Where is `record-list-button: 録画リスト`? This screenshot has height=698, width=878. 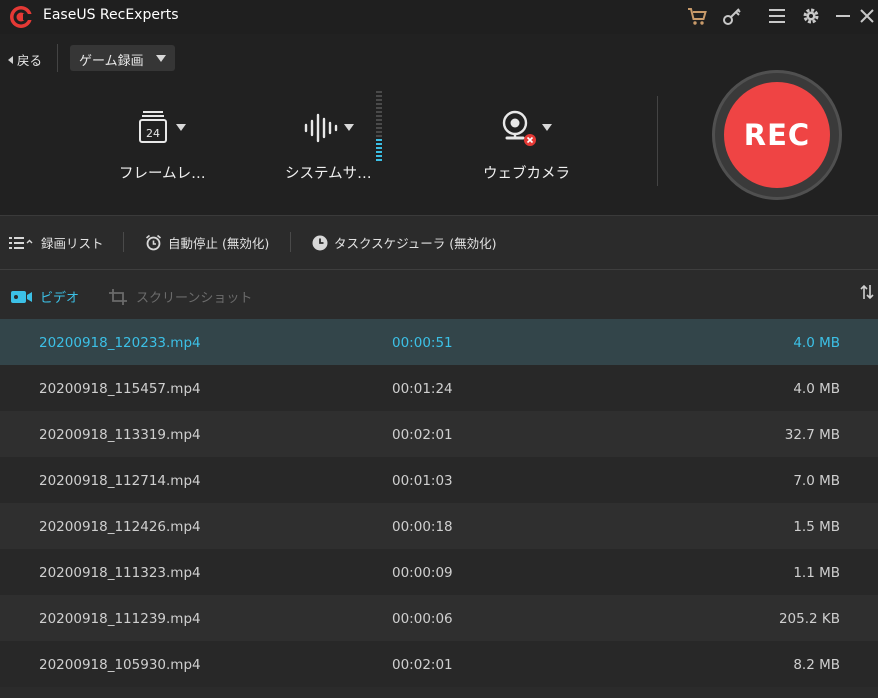 record-list-button: 録画リスト is located at coordinates (56, 242).